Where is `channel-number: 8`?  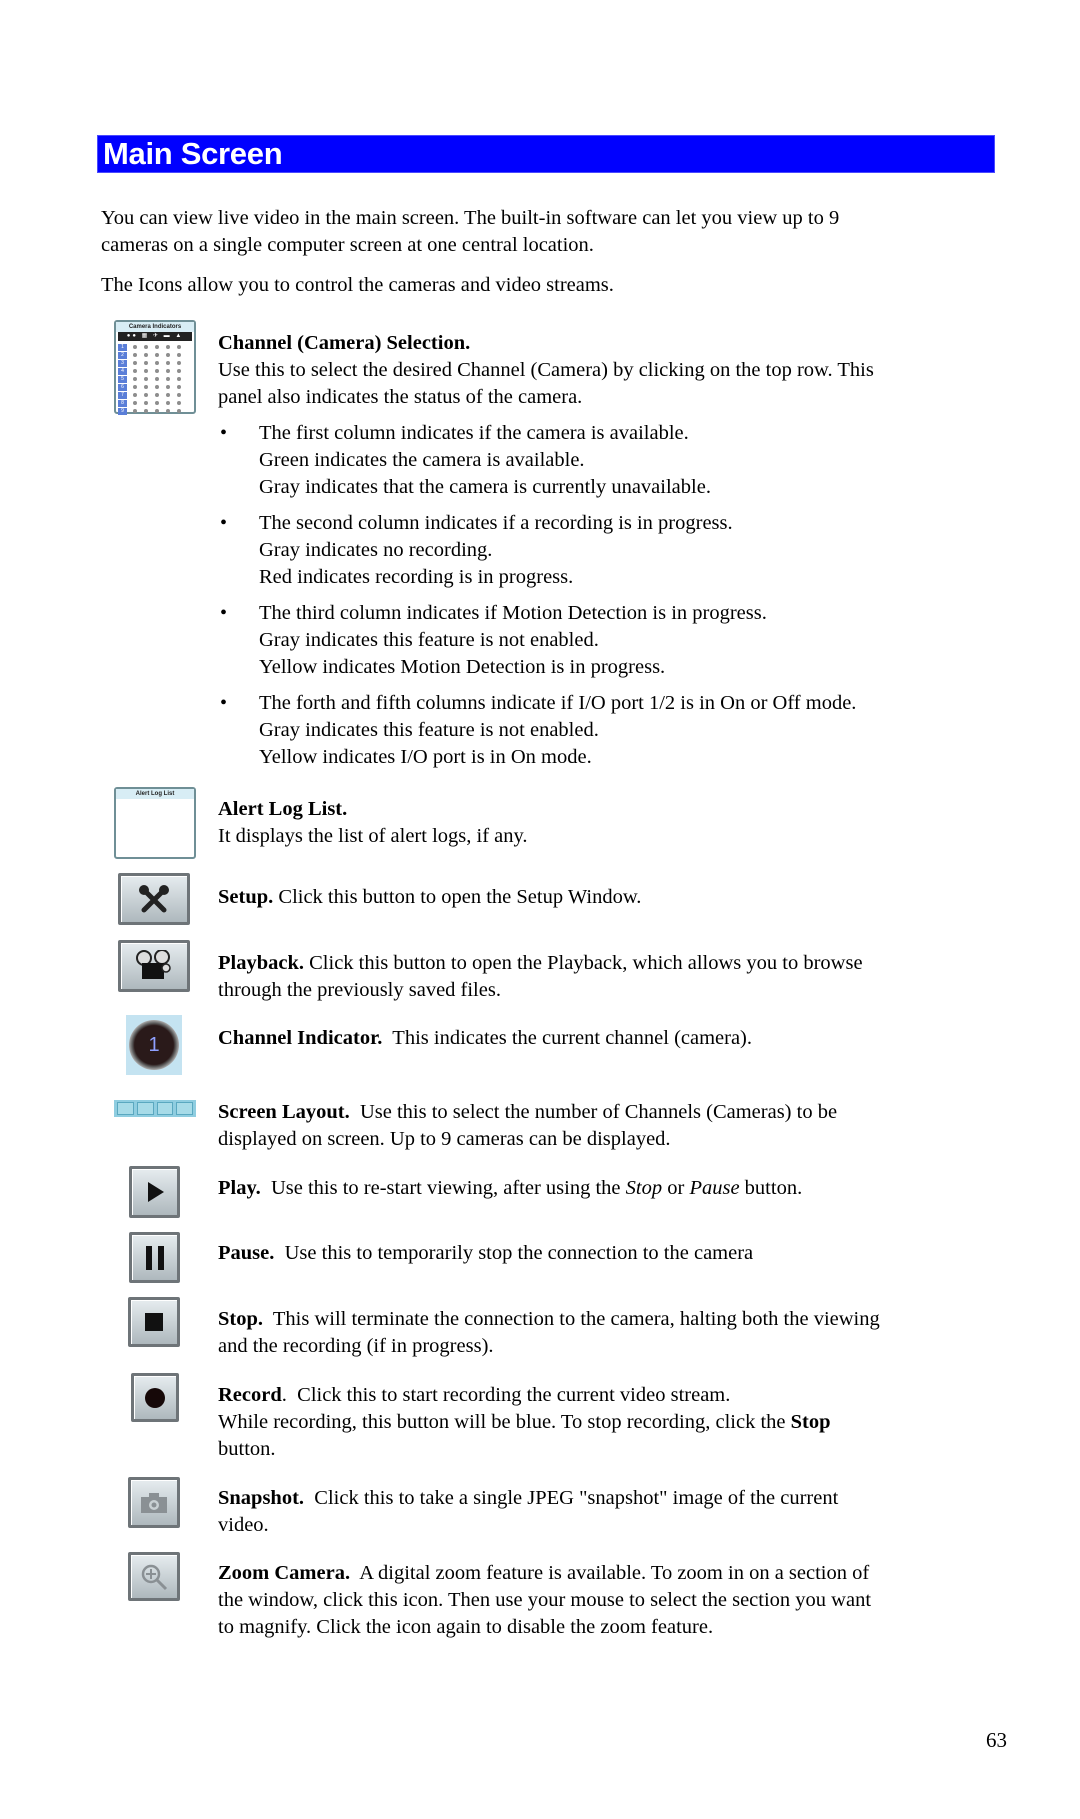 channel-number: 8 is located at coordinates (122, 403).